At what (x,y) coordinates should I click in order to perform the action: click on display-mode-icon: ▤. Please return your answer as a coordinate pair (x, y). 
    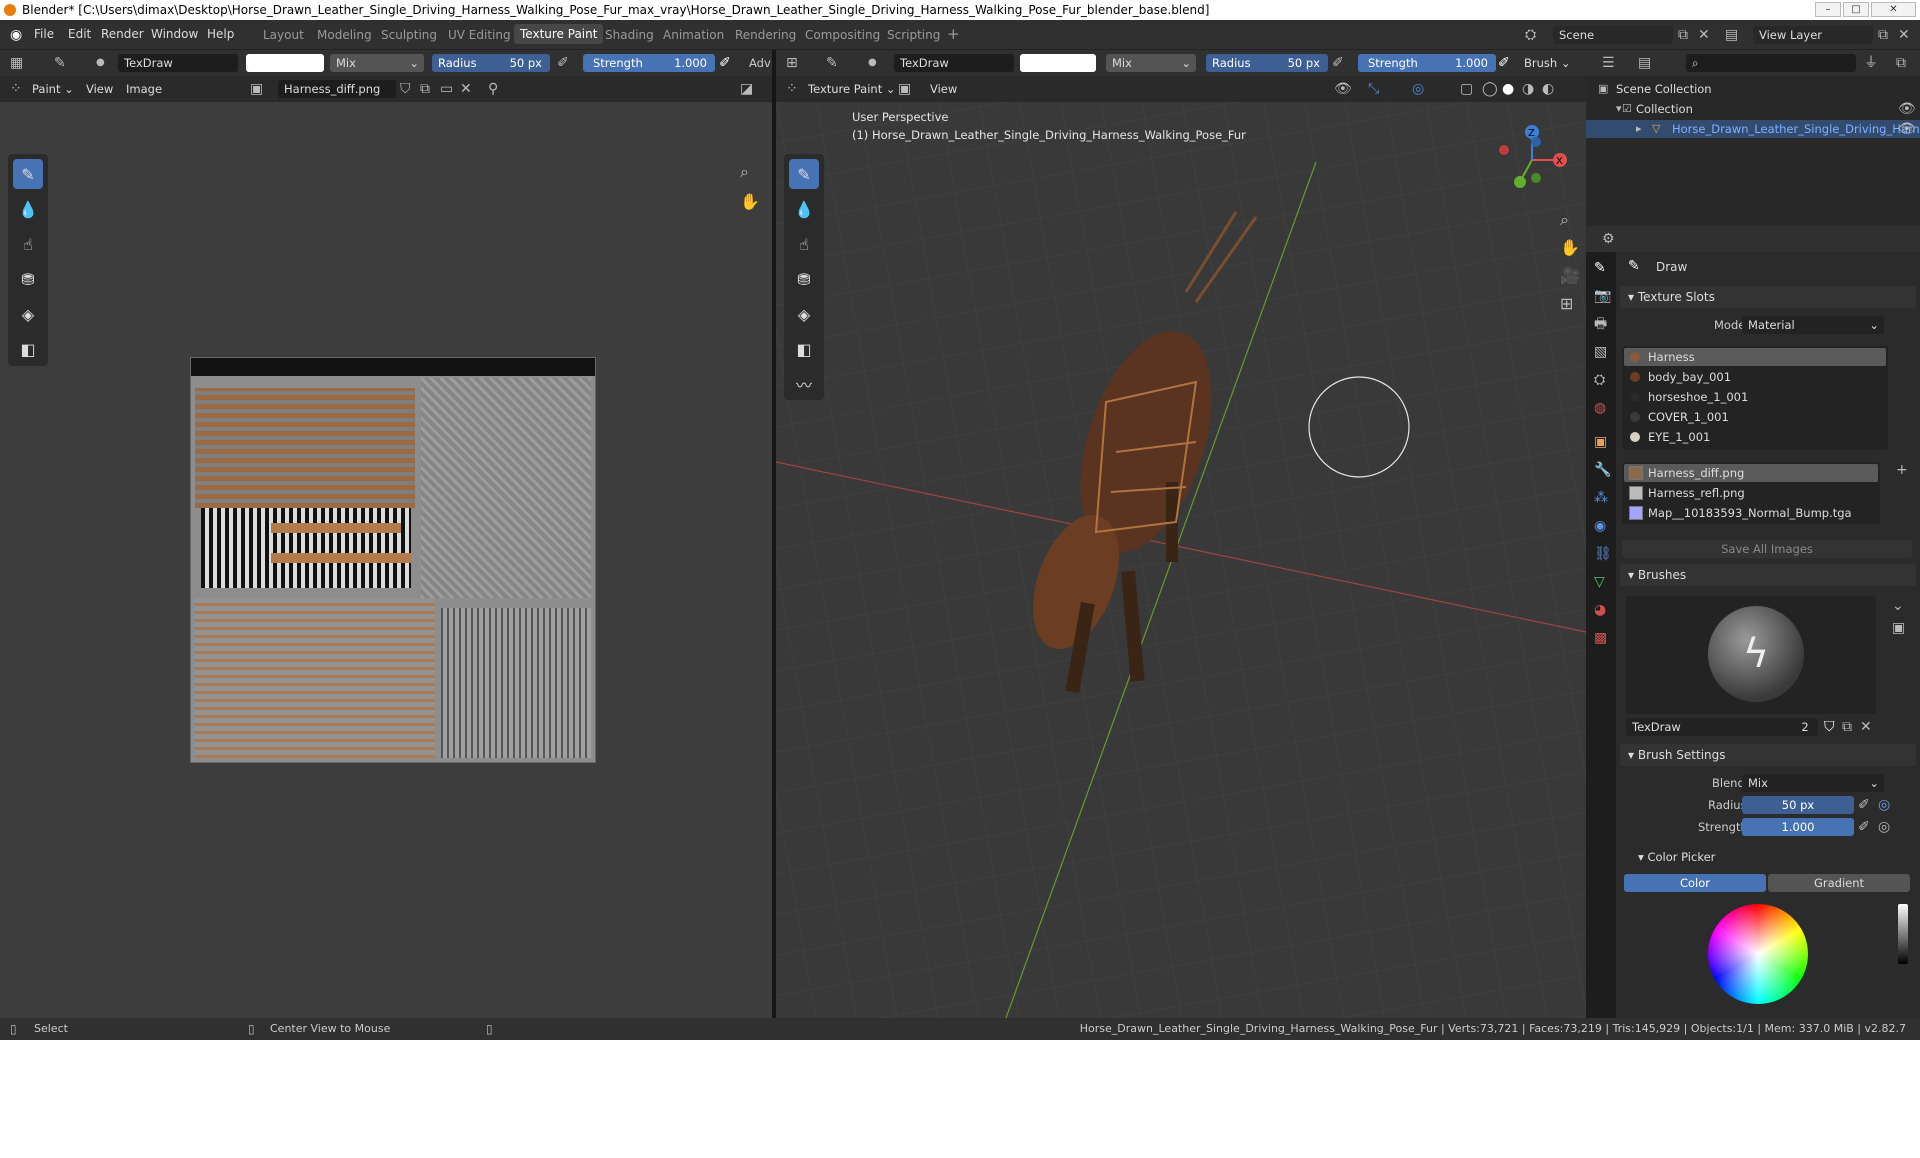
    Looking at the image, I should click on (1644, 63).